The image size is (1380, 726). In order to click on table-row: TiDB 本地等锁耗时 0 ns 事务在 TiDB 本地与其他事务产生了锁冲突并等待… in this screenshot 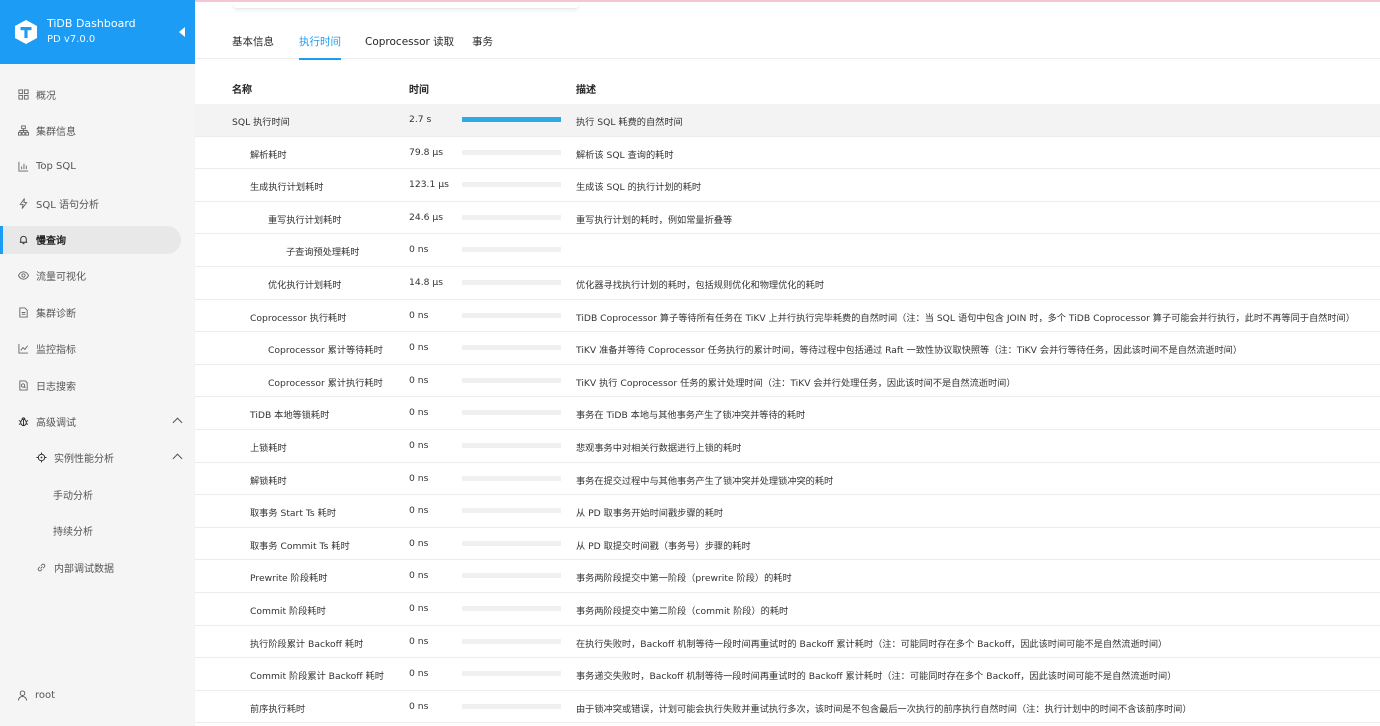, I will do `click(787, 413)`.